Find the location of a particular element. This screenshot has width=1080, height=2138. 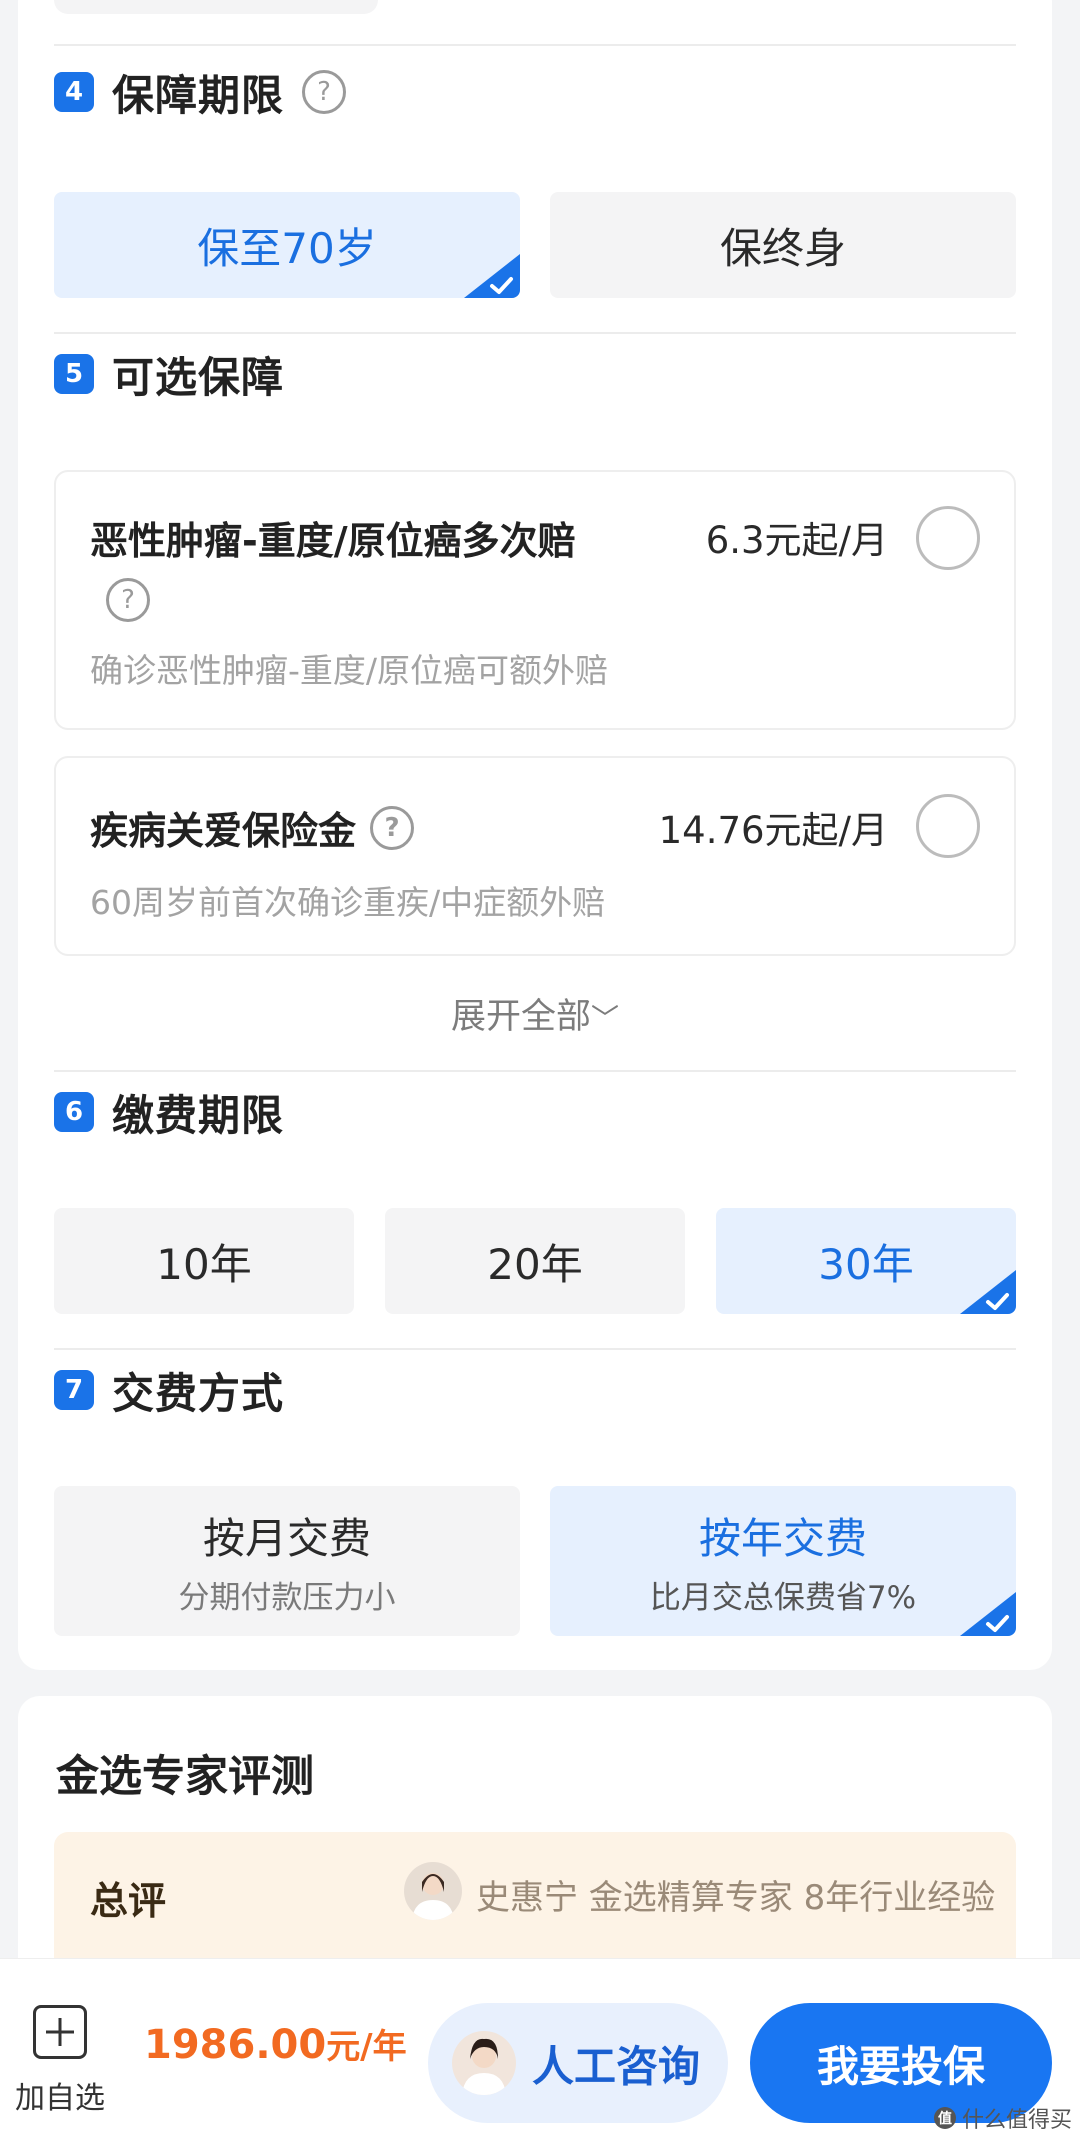

coverage-name: 疾病关爱保险金 is located at coordinates (223, 831).